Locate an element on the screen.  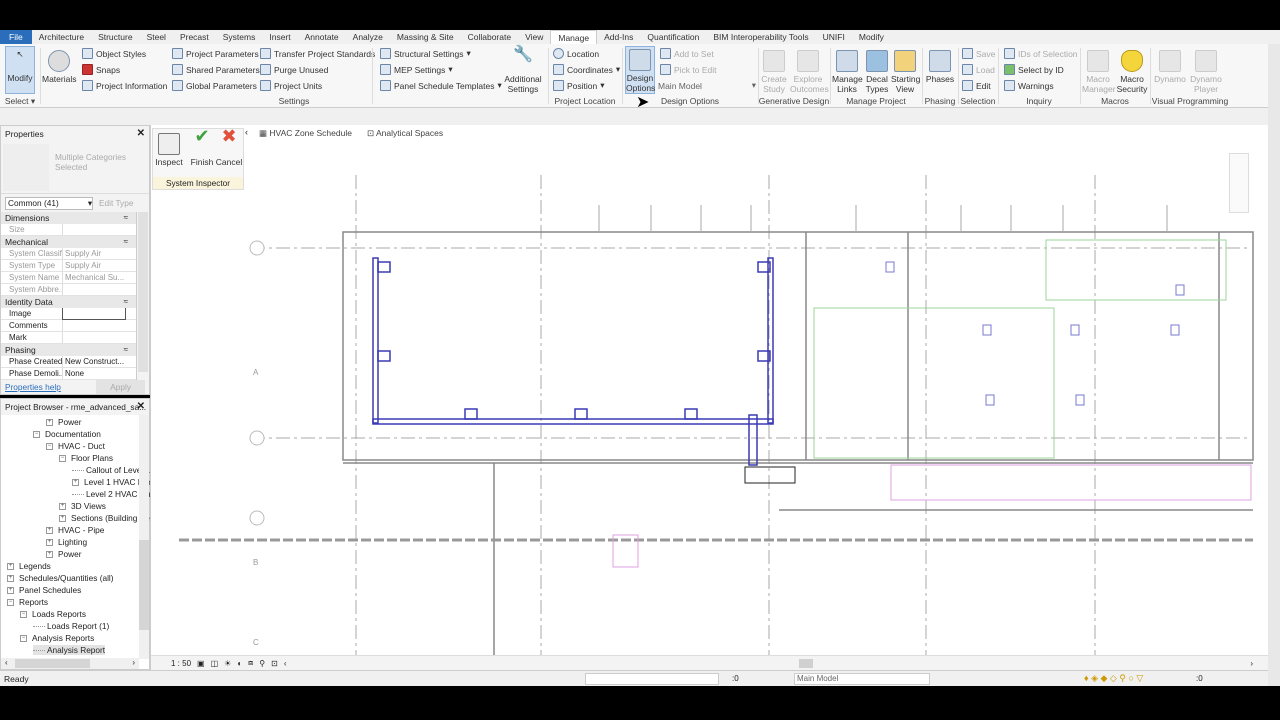
view-scale: 1 : 50 is located at coordinates (181, 663).